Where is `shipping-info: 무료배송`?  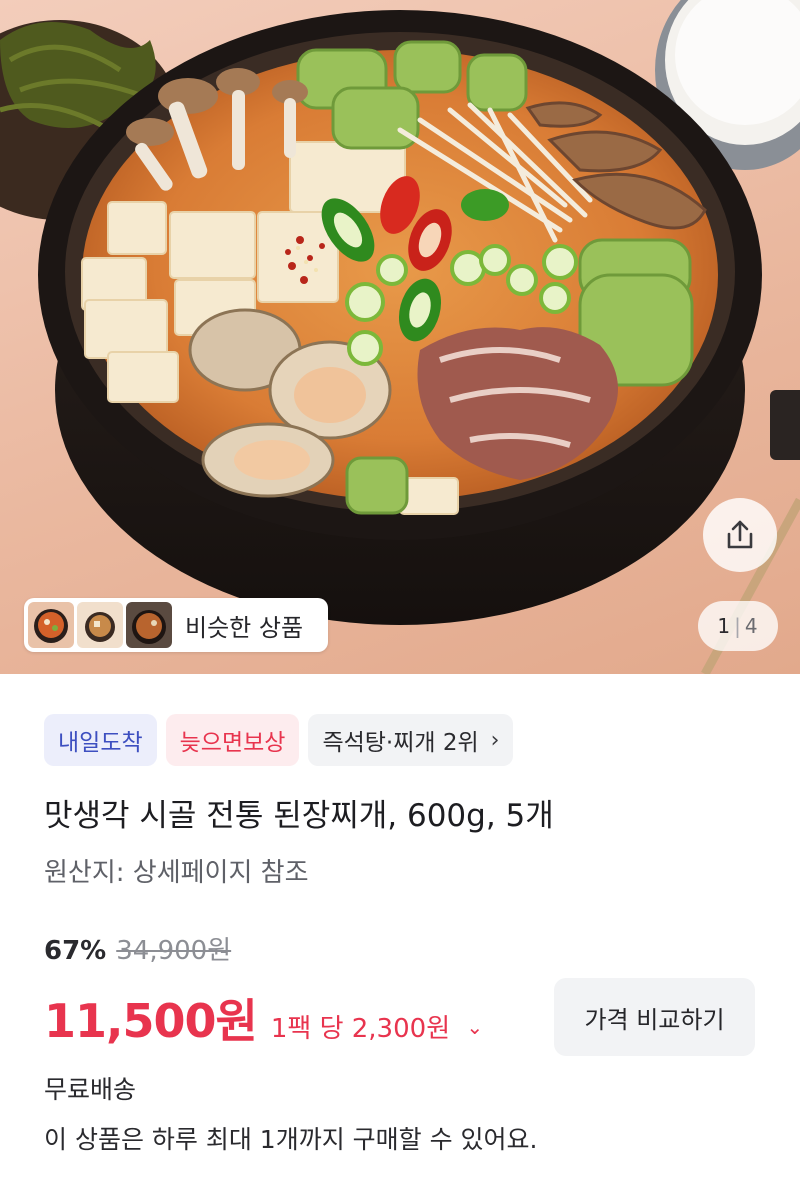 shipping-info: 무료배송 is located at coordinates (90, 1089).